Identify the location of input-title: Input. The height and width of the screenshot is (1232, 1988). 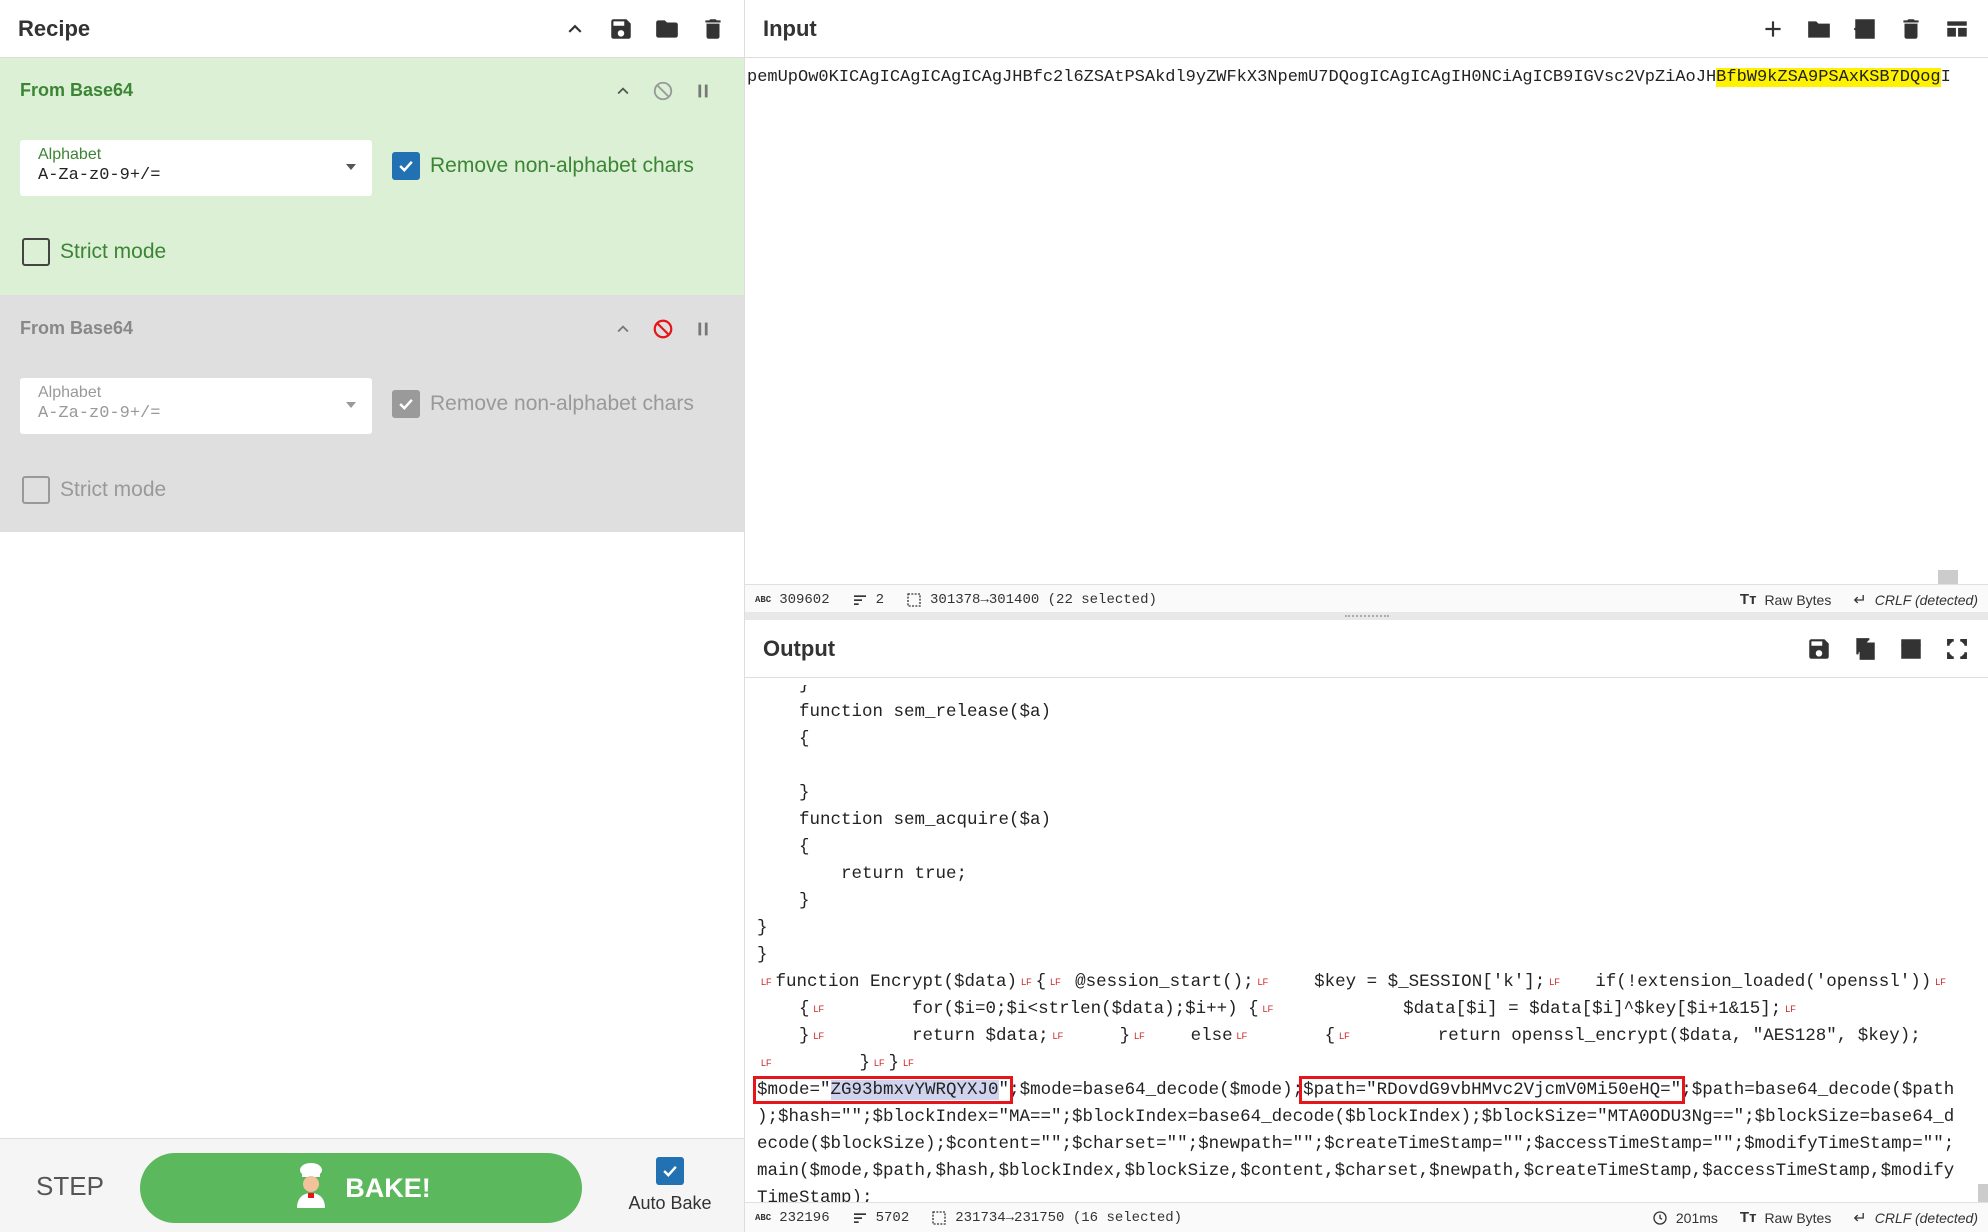
(790, 28).